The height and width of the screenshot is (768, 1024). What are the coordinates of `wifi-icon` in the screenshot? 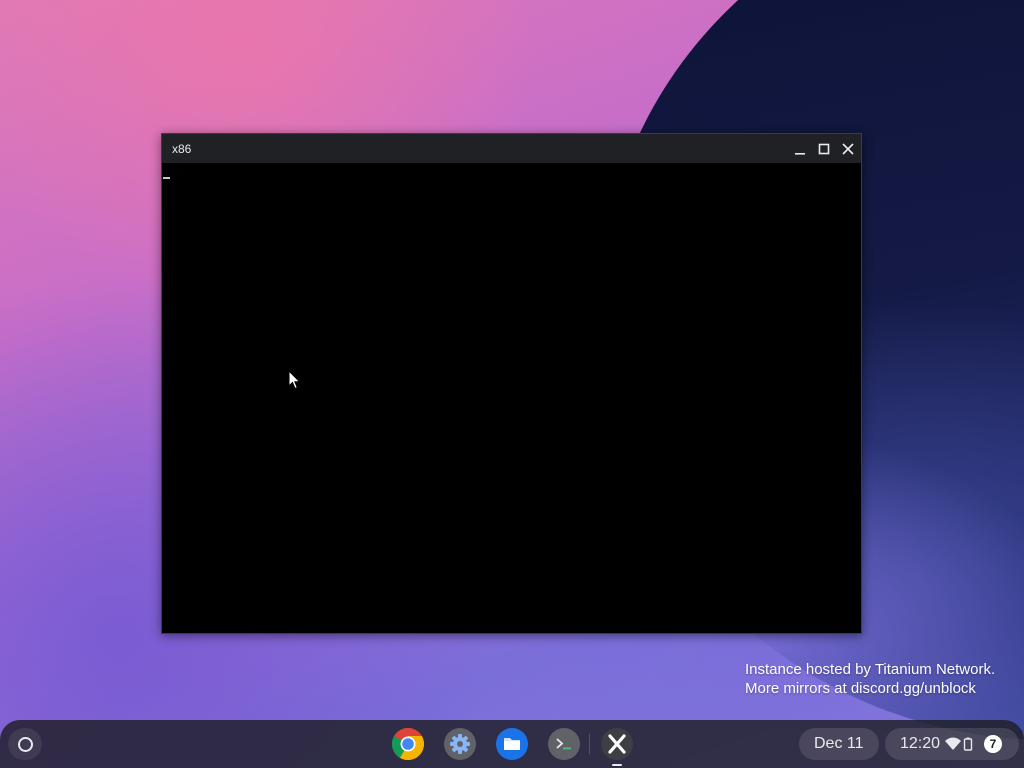 It's located at (953, 743).